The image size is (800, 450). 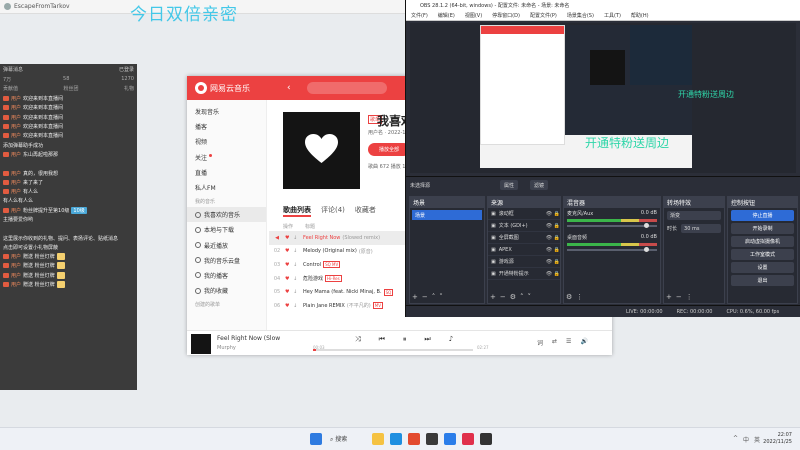 I want to click on sidebar-item-liked: 我喜欢的音乐, so click(x=226, y=215).